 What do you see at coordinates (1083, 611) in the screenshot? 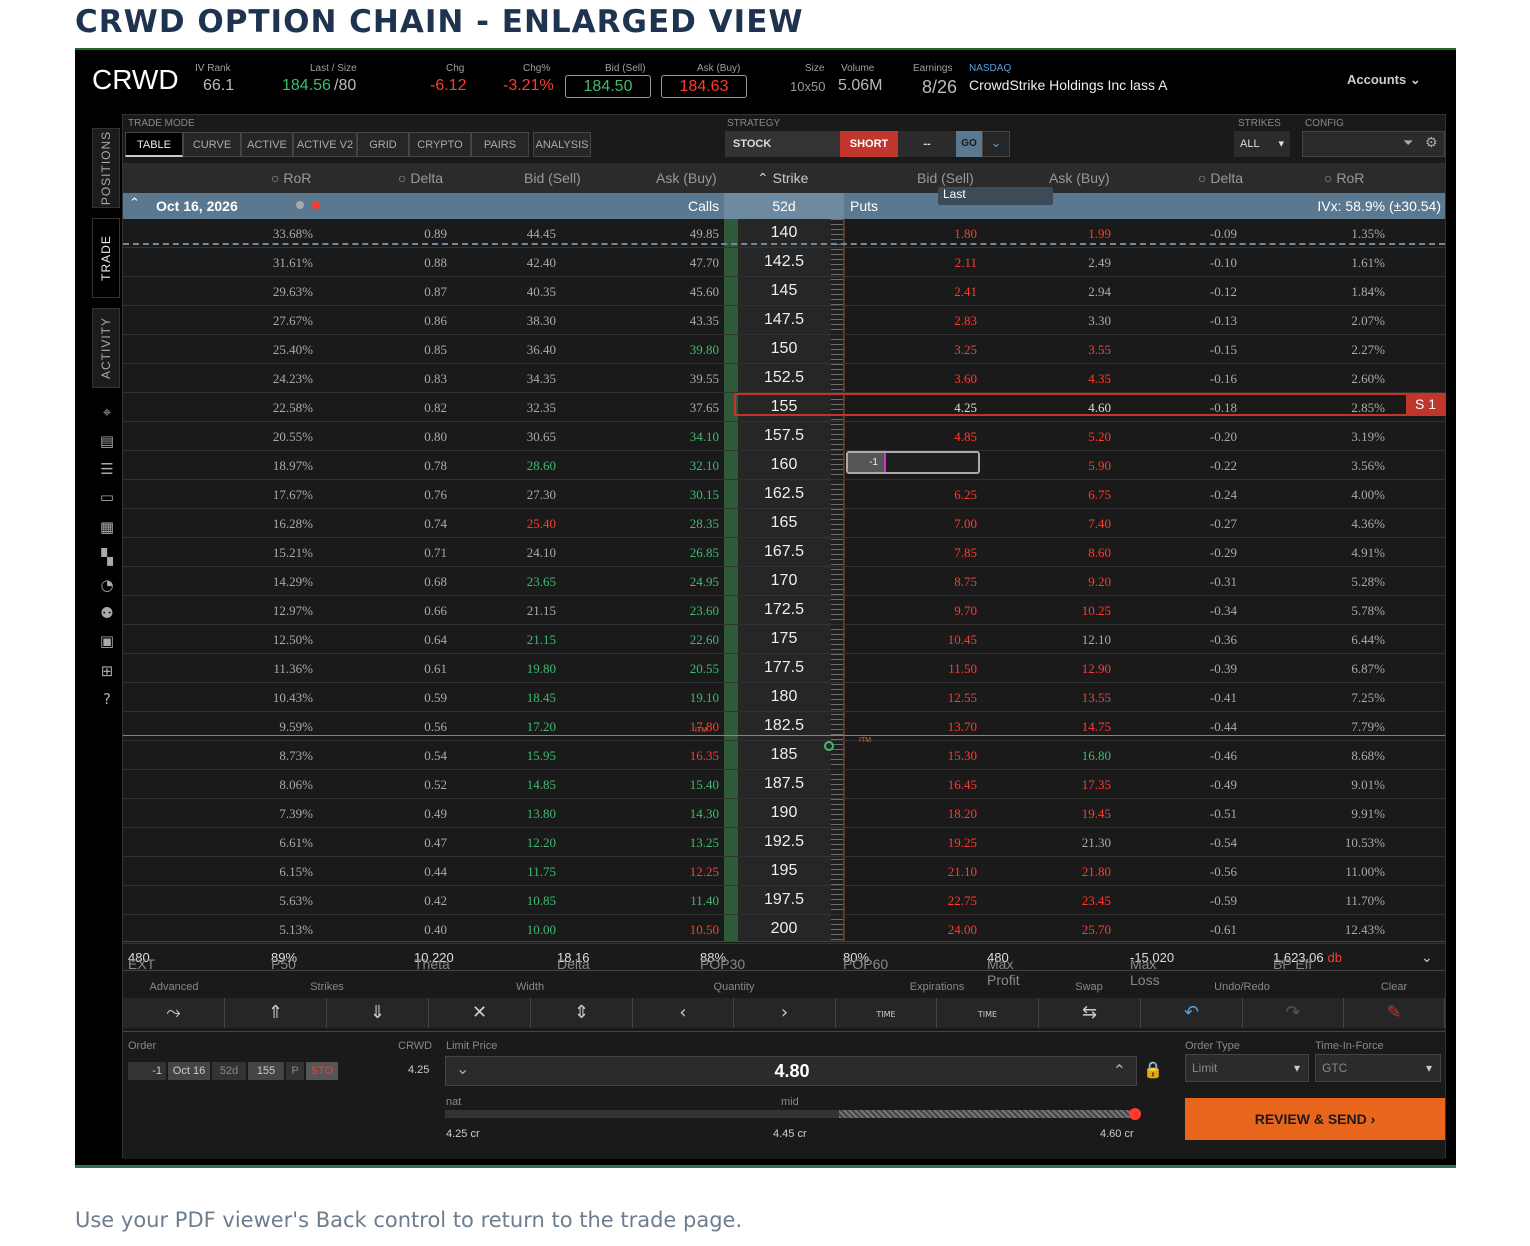
I see `cell-pask: 10.25` at bounding box center [1083, 611].